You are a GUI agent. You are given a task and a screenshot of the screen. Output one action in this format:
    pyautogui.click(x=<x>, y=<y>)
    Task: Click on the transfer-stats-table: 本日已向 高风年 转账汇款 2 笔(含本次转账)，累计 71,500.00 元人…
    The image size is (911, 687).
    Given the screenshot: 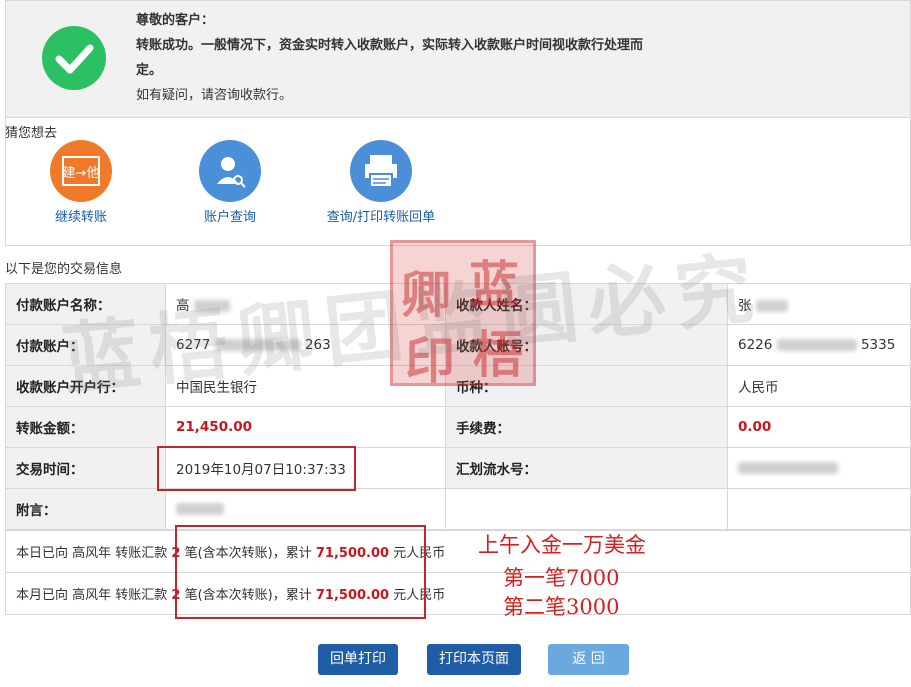 What is the action you would take?
    pyautogui.click(x=458, y=572)
    